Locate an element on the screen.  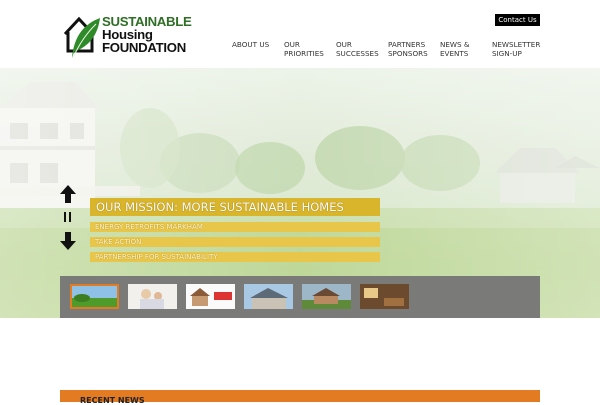
slide-link-partnership: PARTNERSHIP FOR SUSTAINABILITY is located at coordinates (235, 257).